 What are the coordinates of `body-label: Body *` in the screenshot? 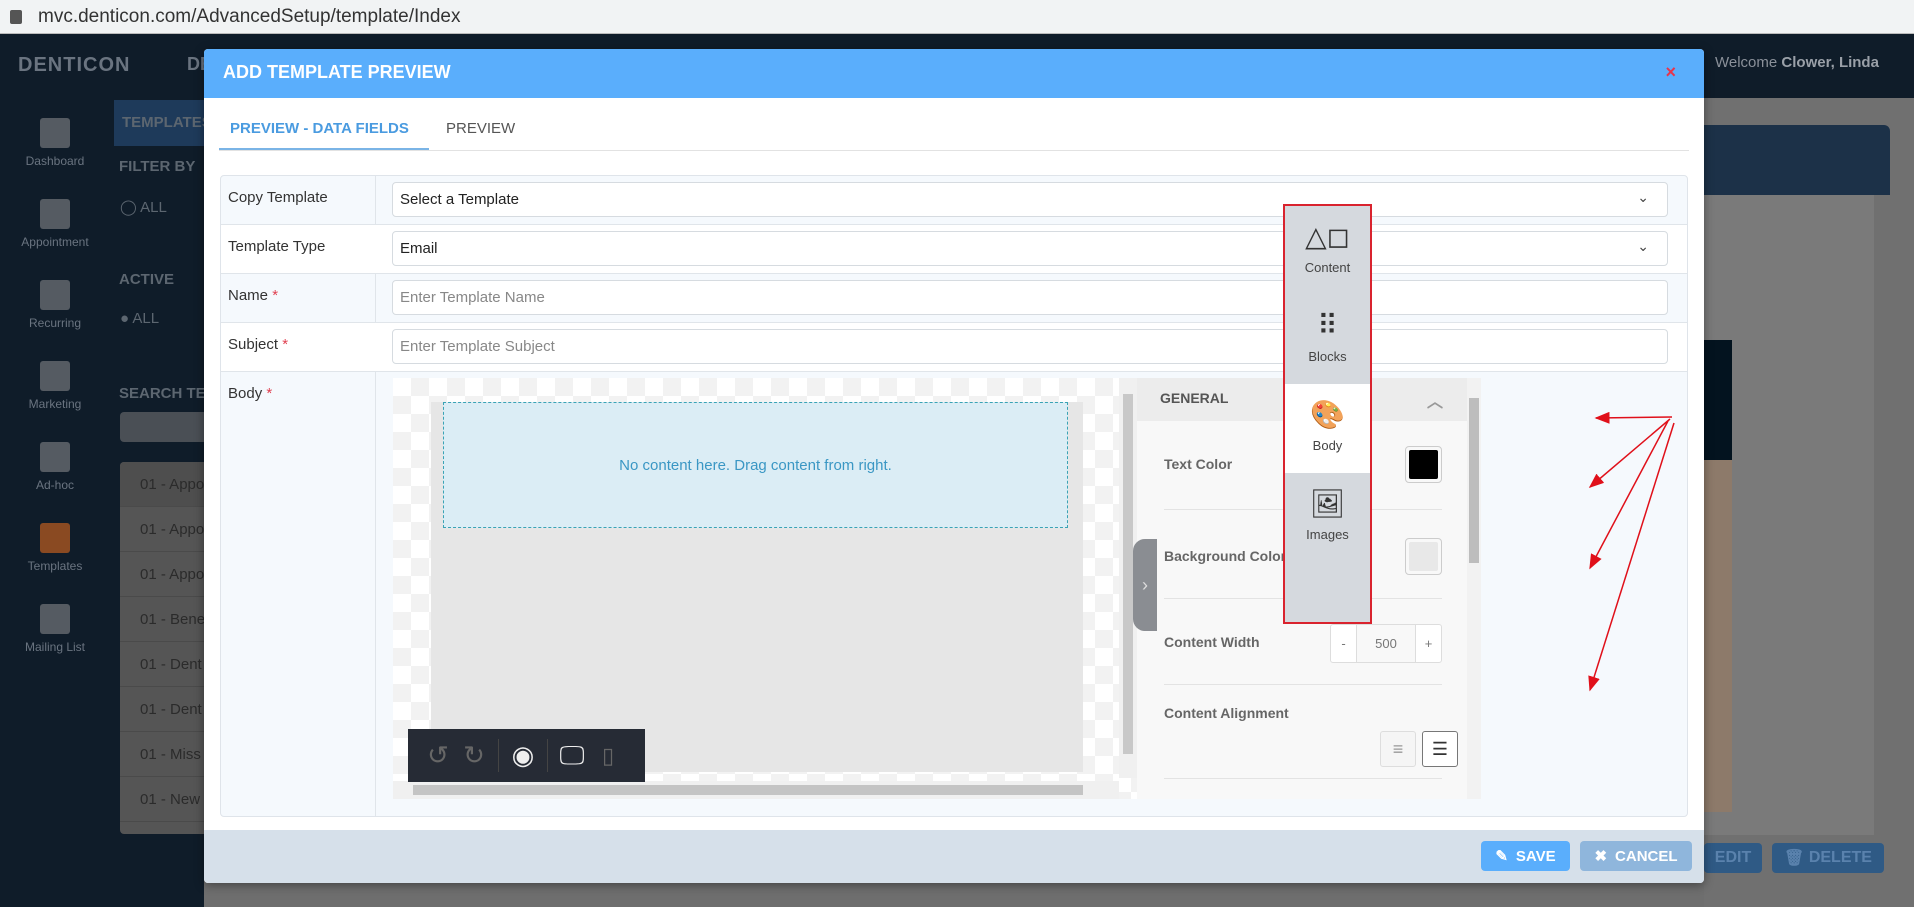 It's located at (250, 393).